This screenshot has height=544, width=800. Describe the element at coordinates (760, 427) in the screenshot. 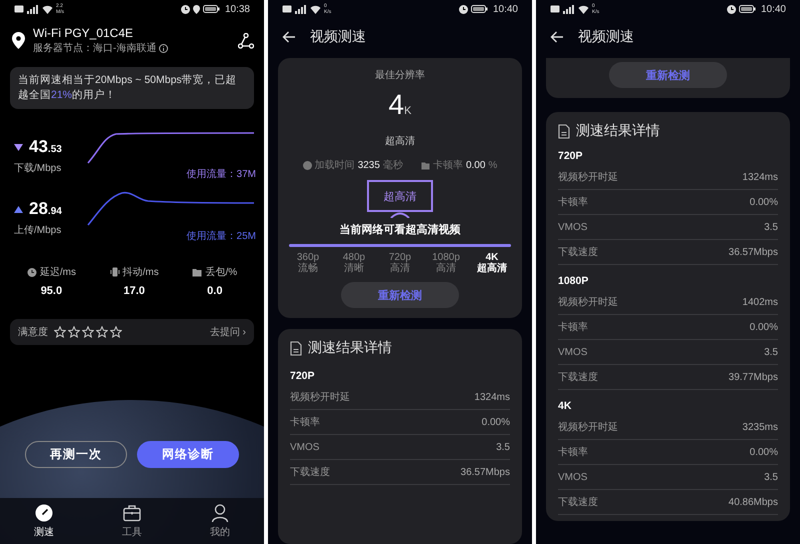

I see `metric-value: 3235ms` at that location.